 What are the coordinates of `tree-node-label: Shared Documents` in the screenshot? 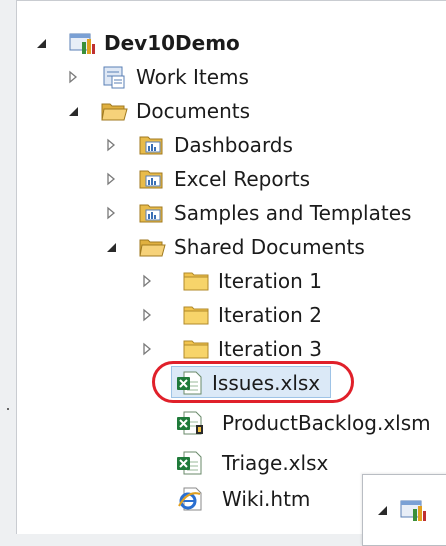 It's located at (269, 247).